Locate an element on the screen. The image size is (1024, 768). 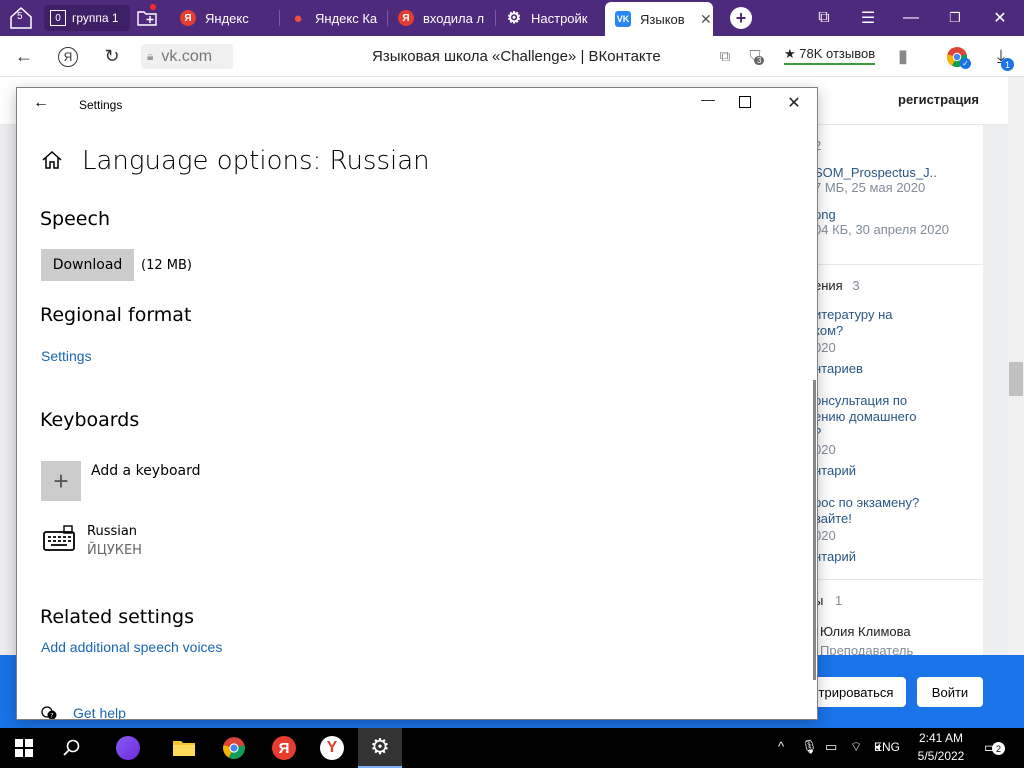
alice-button is located at coordinates (128, 748).